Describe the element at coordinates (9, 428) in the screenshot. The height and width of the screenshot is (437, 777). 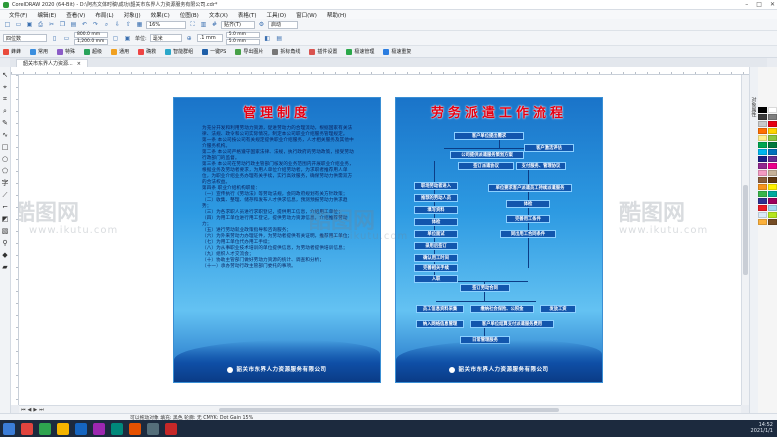
I see `start-icon` at that location.